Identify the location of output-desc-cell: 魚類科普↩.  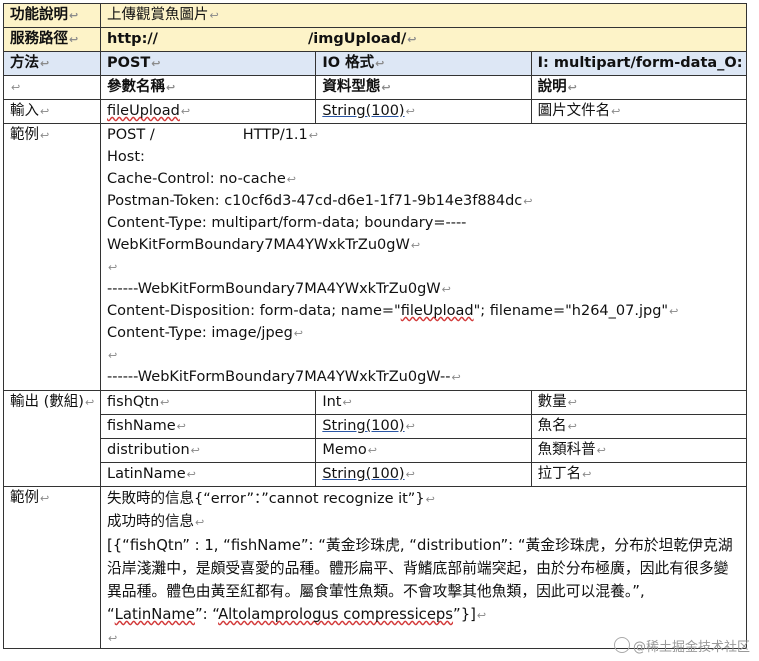
(639, 450).